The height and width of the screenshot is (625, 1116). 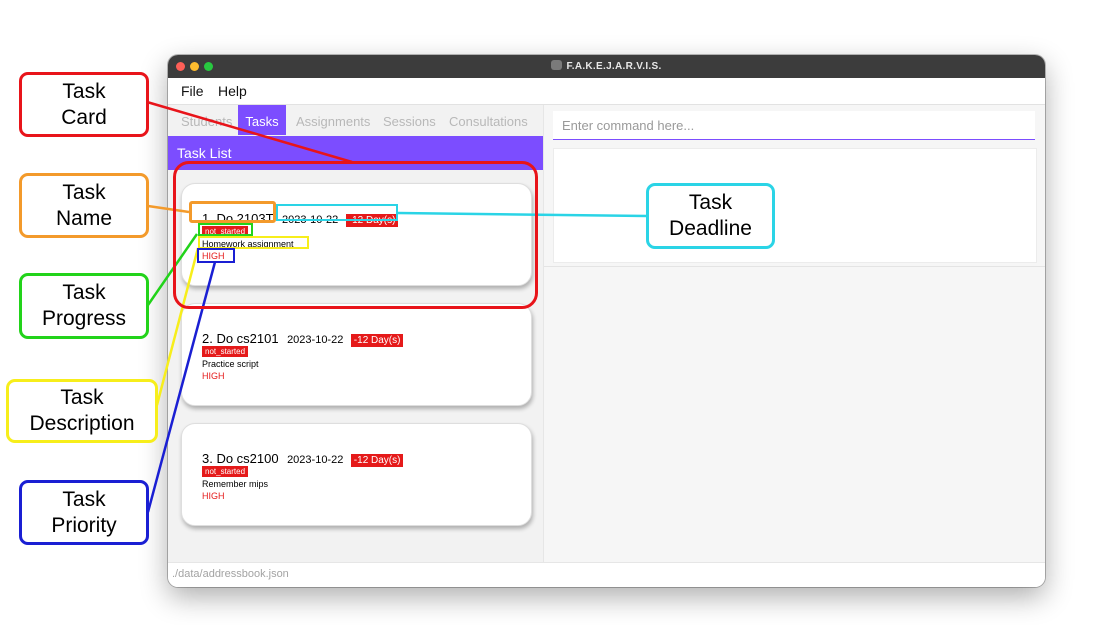 What do you see at coordinates (84, 205) in the screenshot?
I see `task-name-callout: Task Name` at bounding box center [84, 205].